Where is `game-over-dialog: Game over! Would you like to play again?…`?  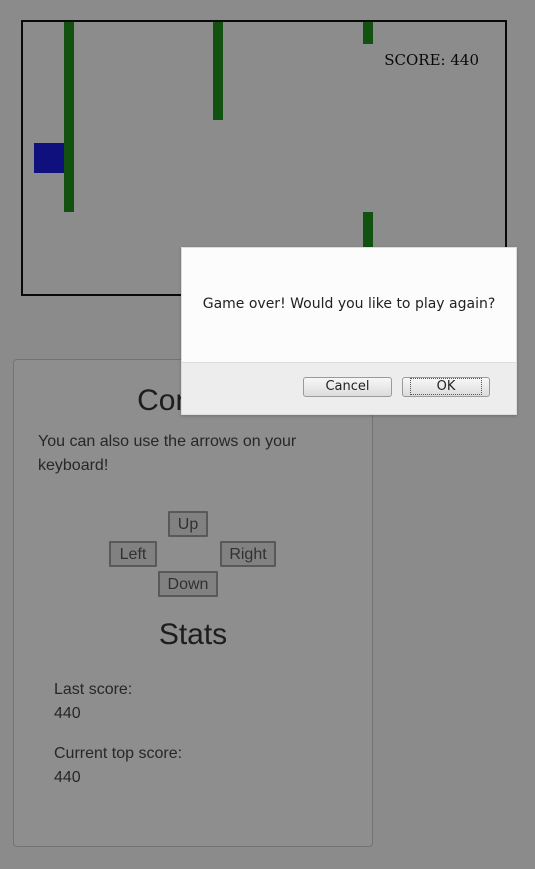
game-over-dialog: Game over! Would you like to play again?… is located at coordinates (349, 331).